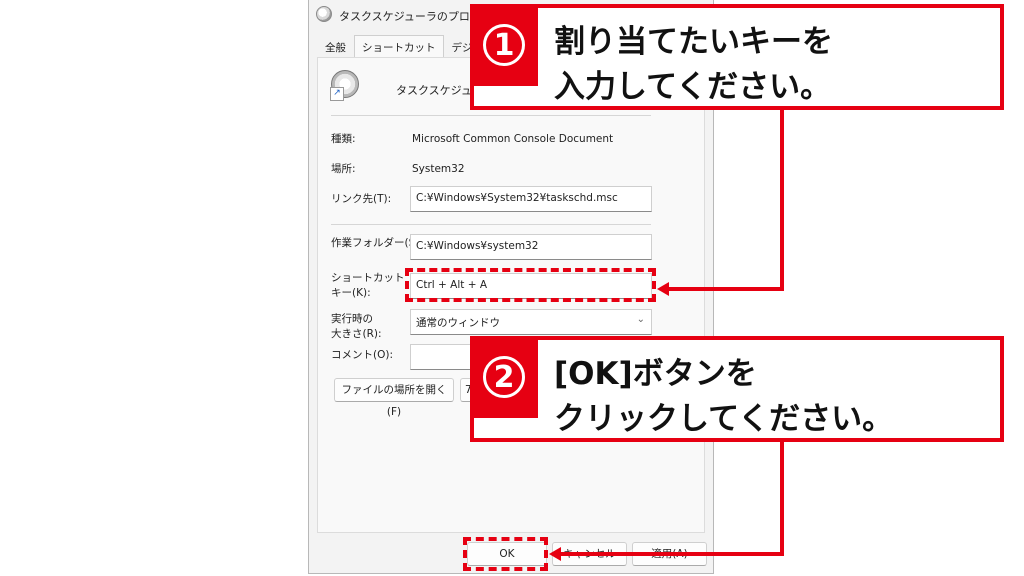 Image resolution: width=1024 pixels, height=576 pixels. Describe the element at coordinates (504, 377) in the screenshot. I see `step-2-badge: 2` at that location.